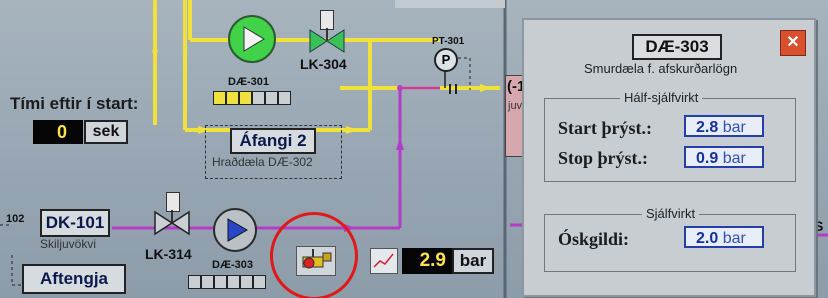 This screenshot has height=298, width=828. Describe the element at coordinates (74, 279) in the screenshot. I see `aftengja-button: Aftengja` at that location.